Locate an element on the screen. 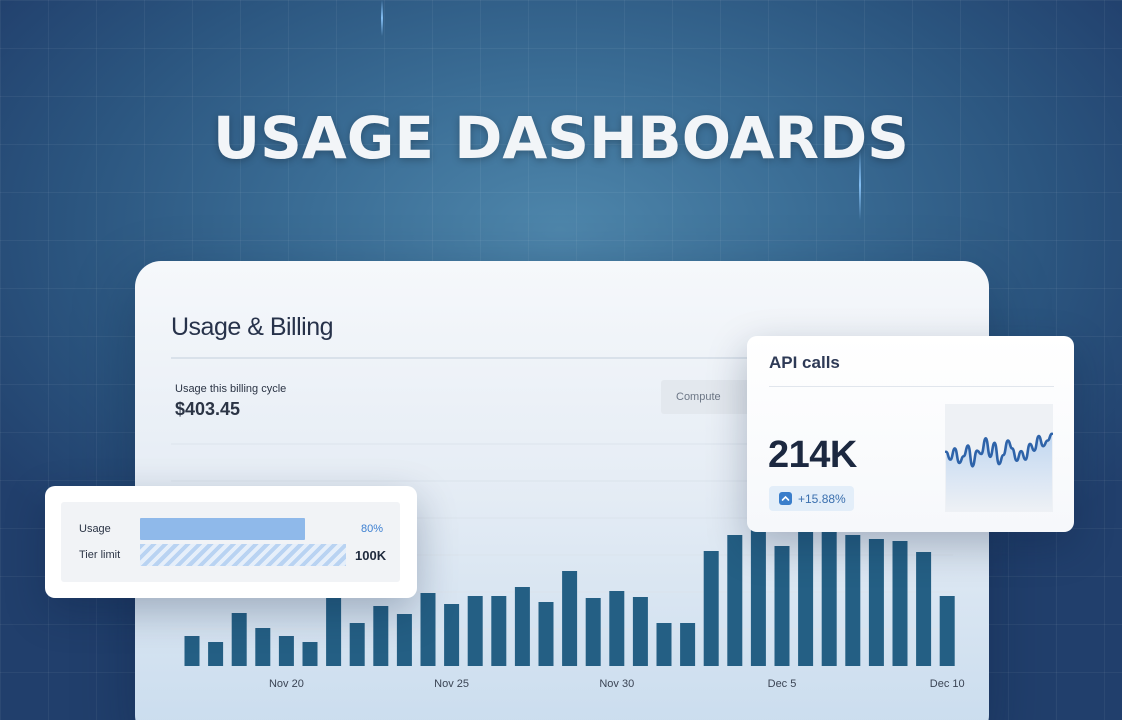 This screenshot has height=720, width=1122. api-calls-card: API calls 214K +15.88% is located at coordinates (910, 434).